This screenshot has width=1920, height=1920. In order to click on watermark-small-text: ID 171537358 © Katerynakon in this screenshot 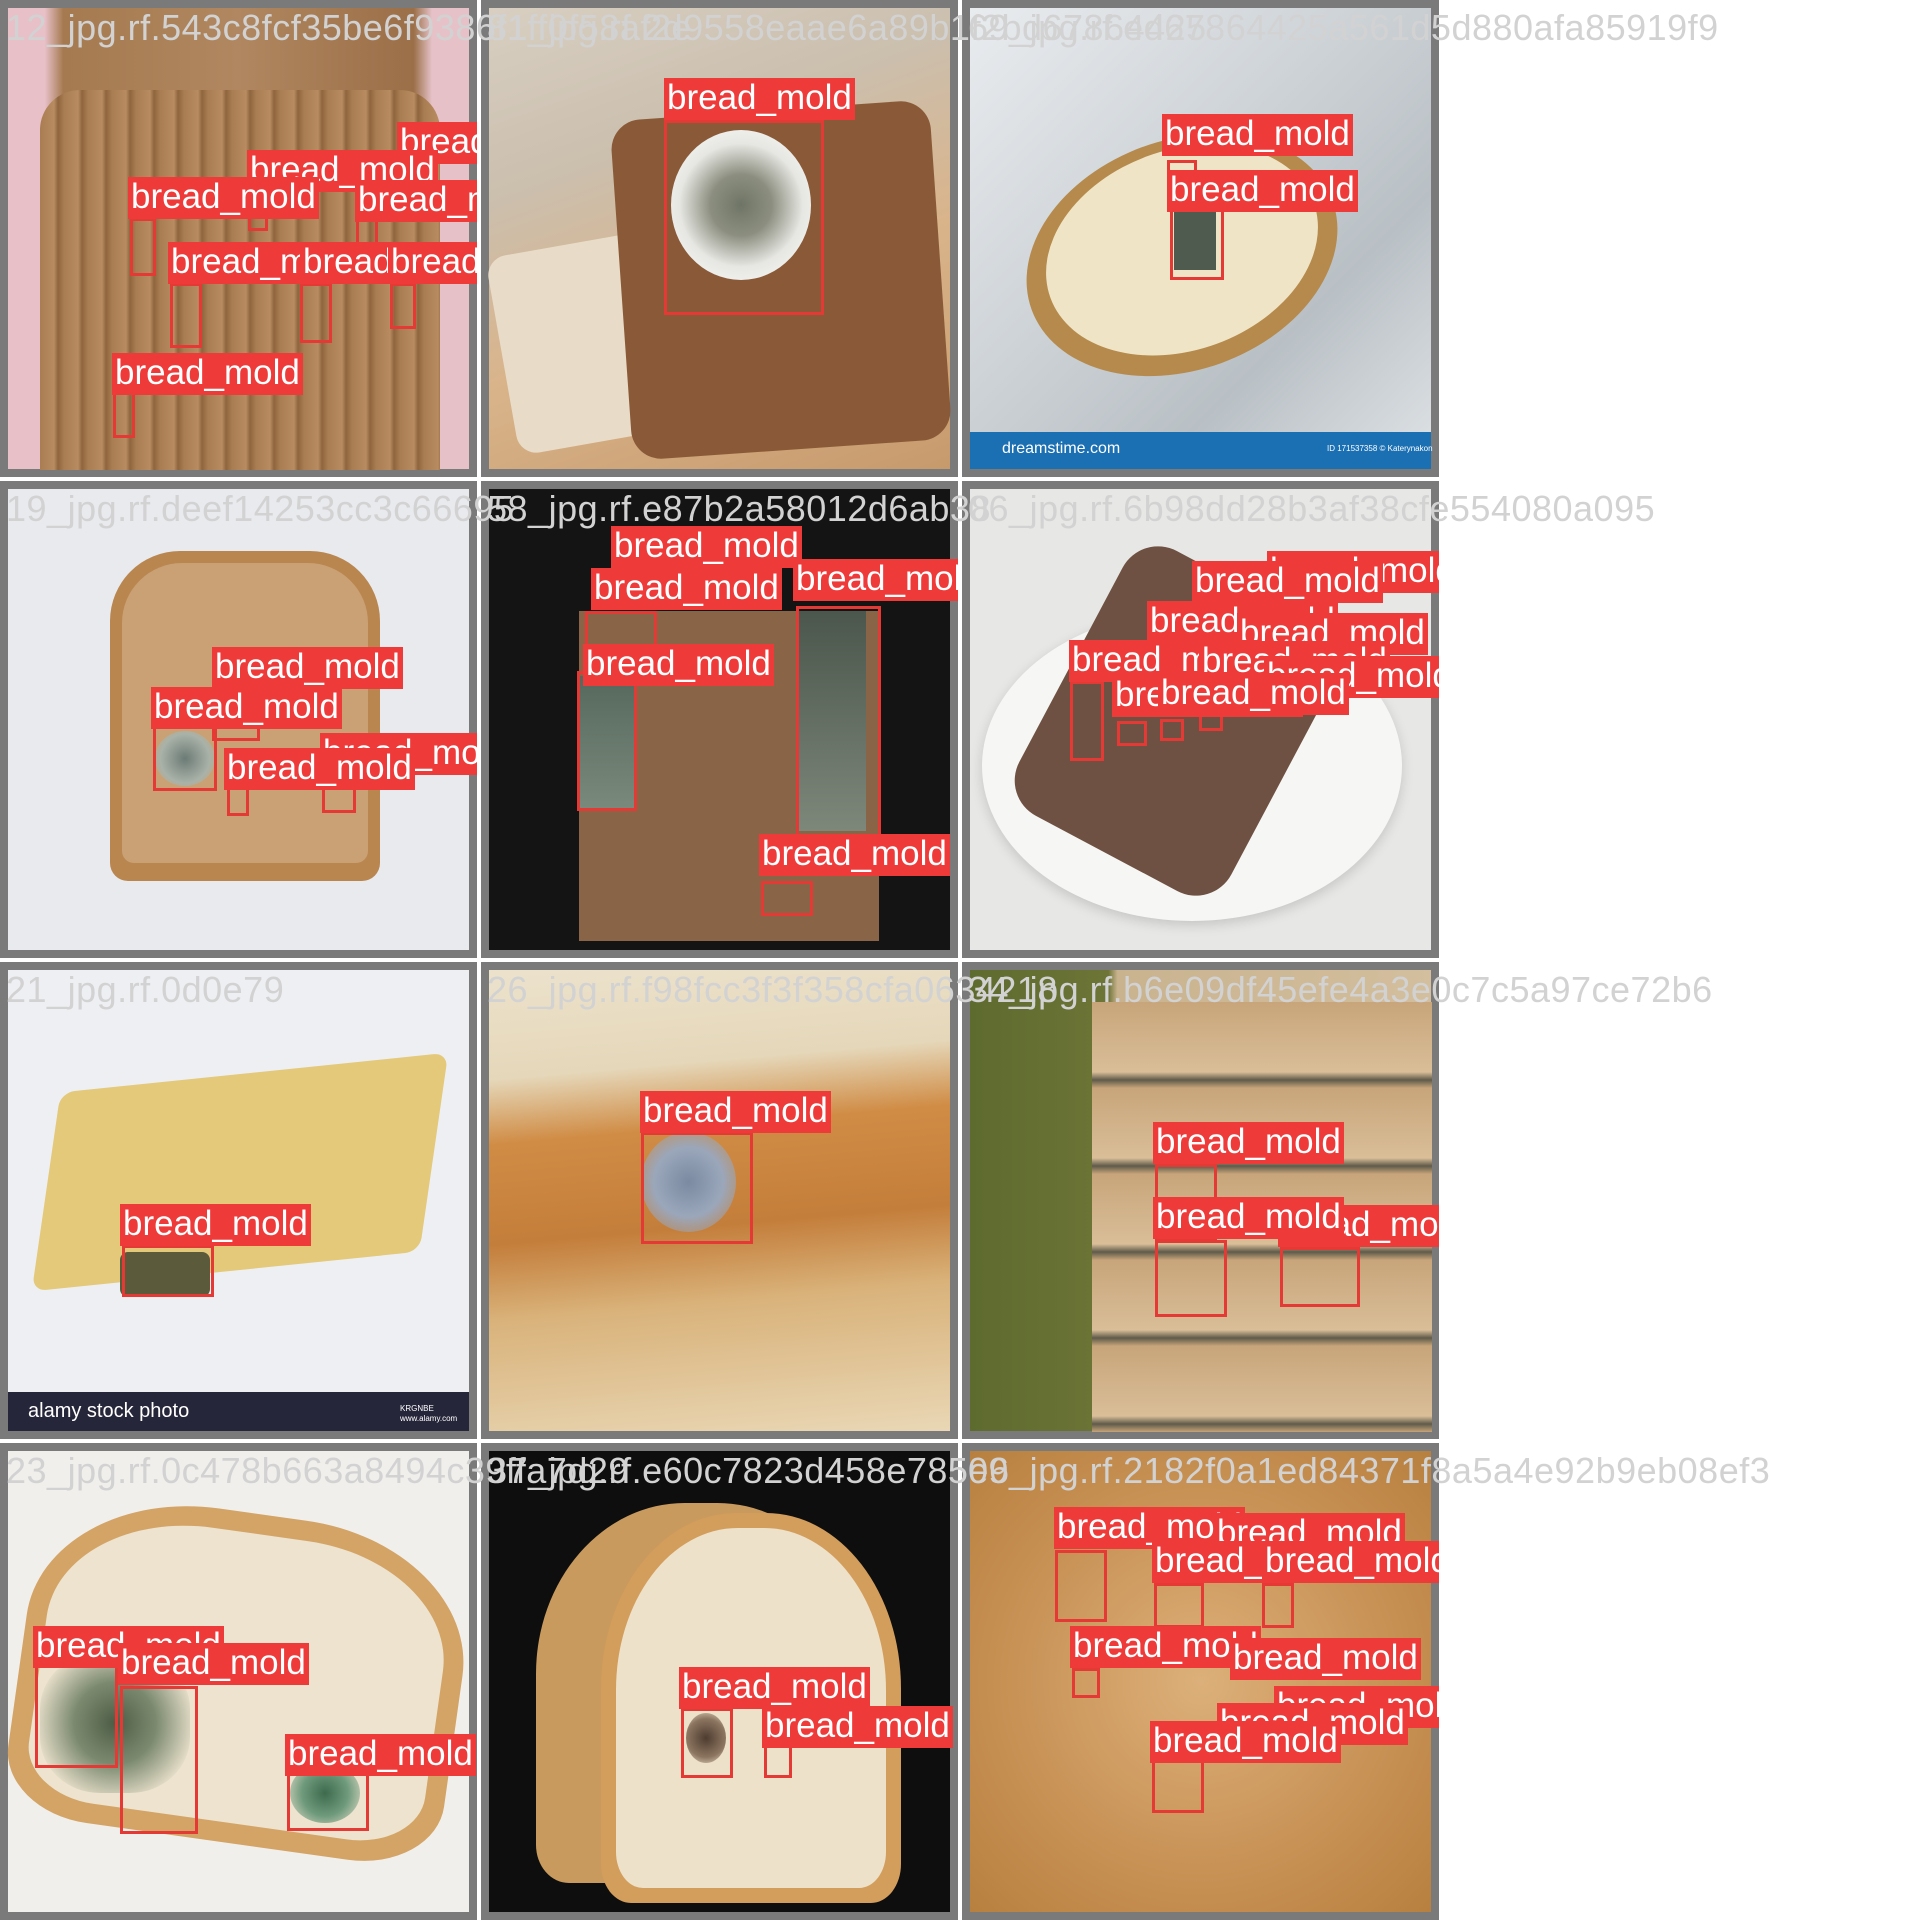, I will do `click(1380, 448)`.